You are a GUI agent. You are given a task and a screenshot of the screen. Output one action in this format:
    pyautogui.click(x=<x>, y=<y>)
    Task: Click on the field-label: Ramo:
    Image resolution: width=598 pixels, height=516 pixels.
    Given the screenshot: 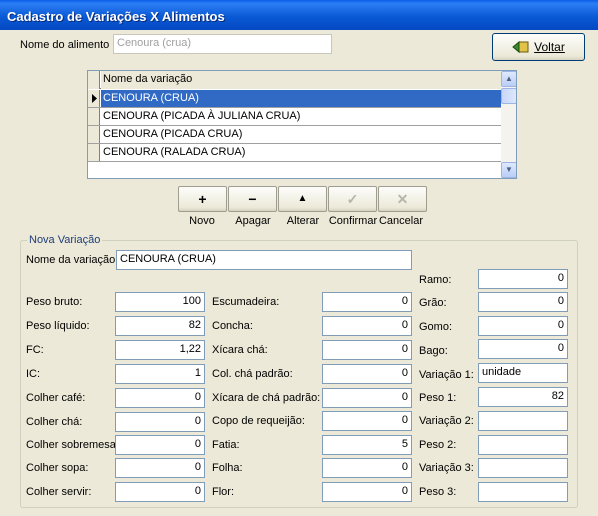 What is the action you would take?
    pyautogui.click(x=435, y=280)
    